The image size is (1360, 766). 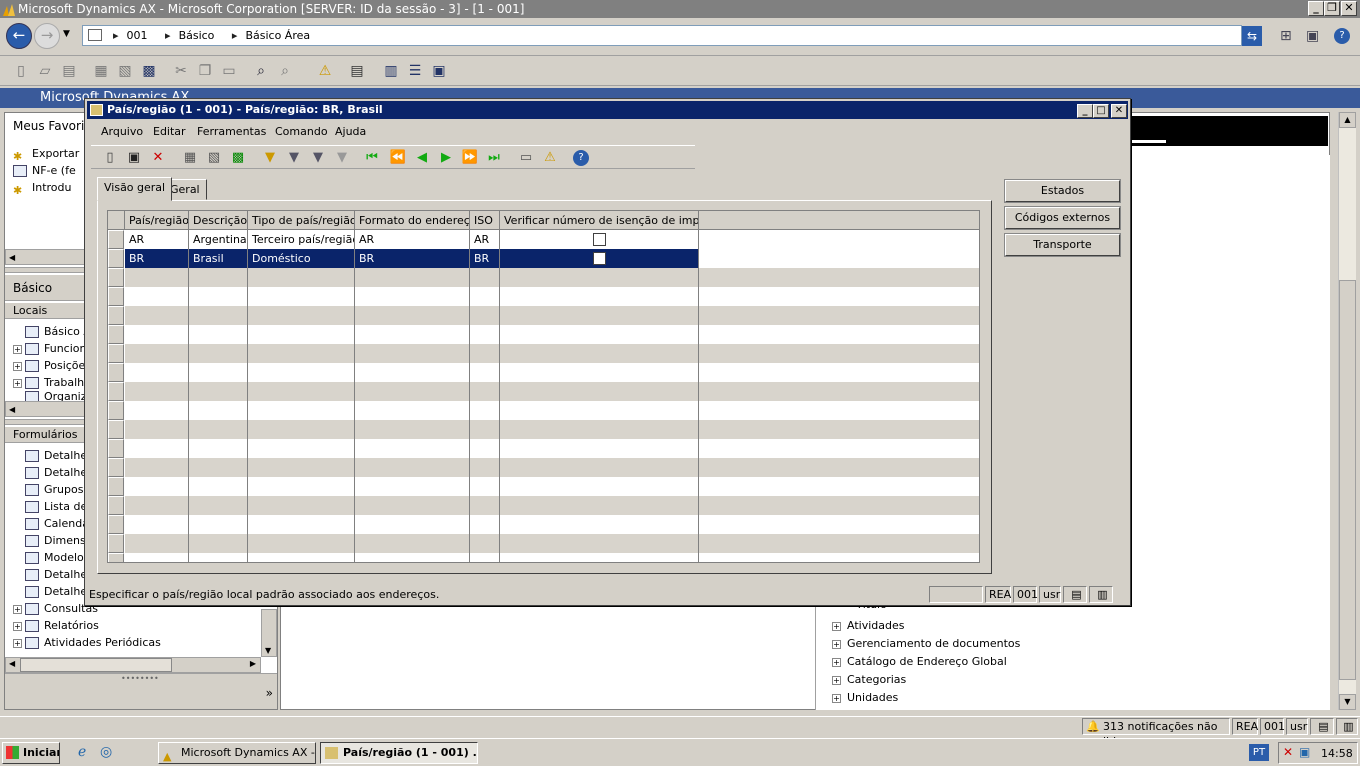 I want to click on menu-arquivo: Arquivo, so click(x=122, y=132).